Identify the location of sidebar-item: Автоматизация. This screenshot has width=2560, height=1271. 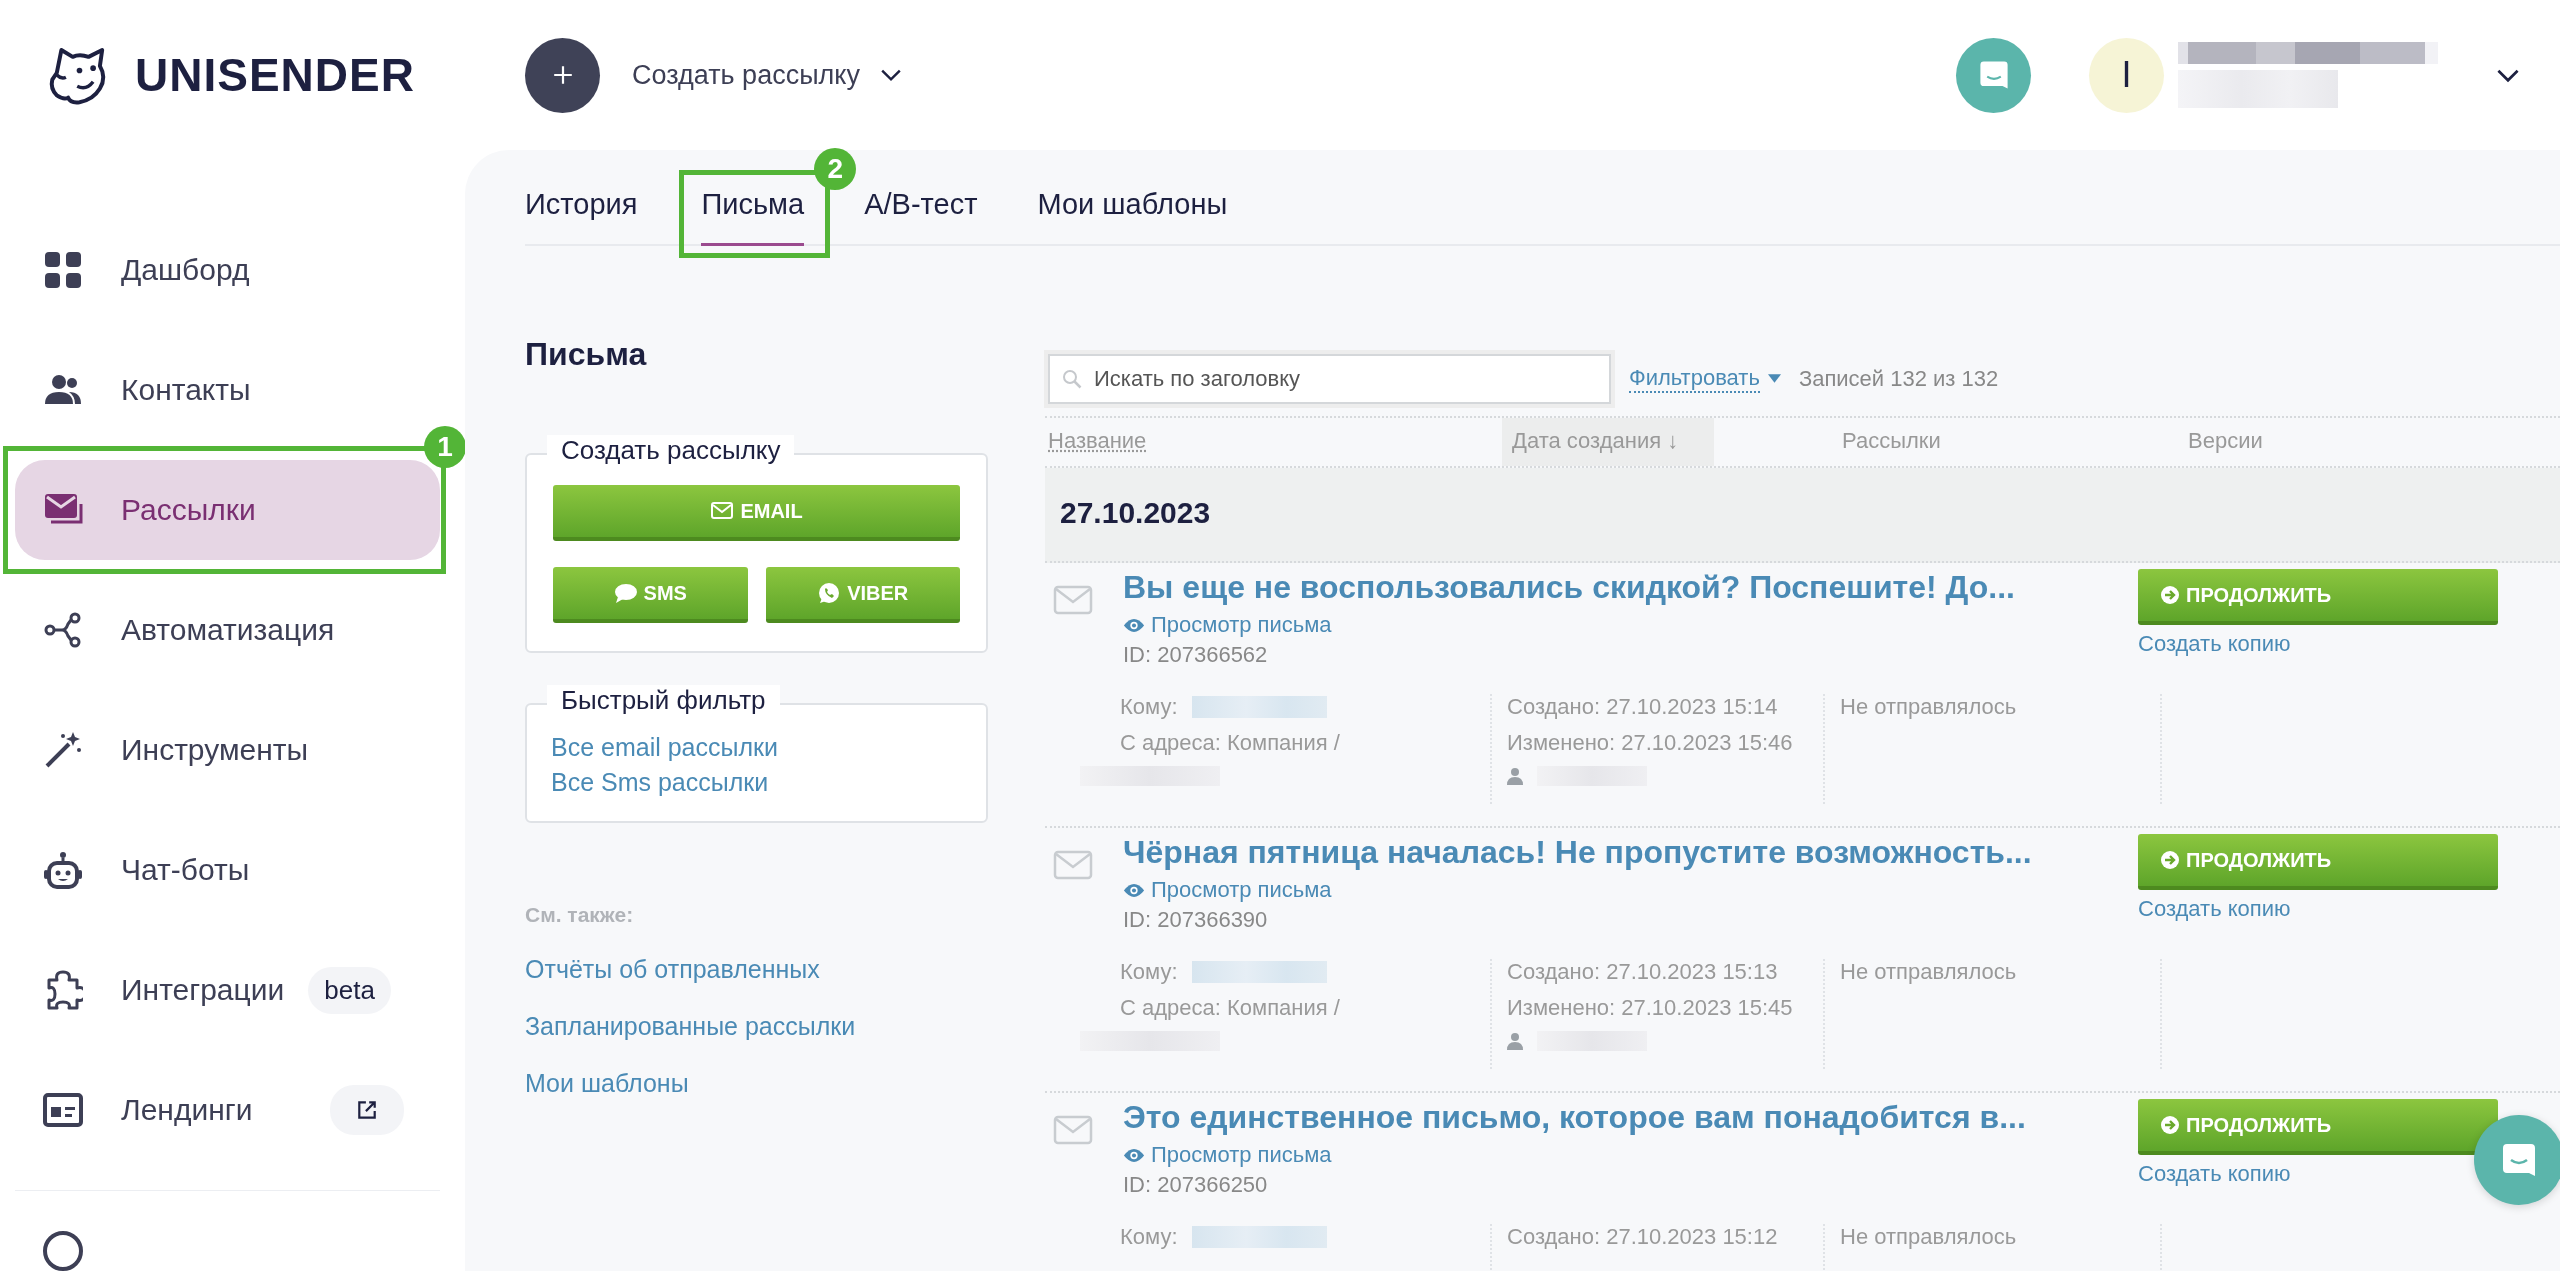
(227, 630).